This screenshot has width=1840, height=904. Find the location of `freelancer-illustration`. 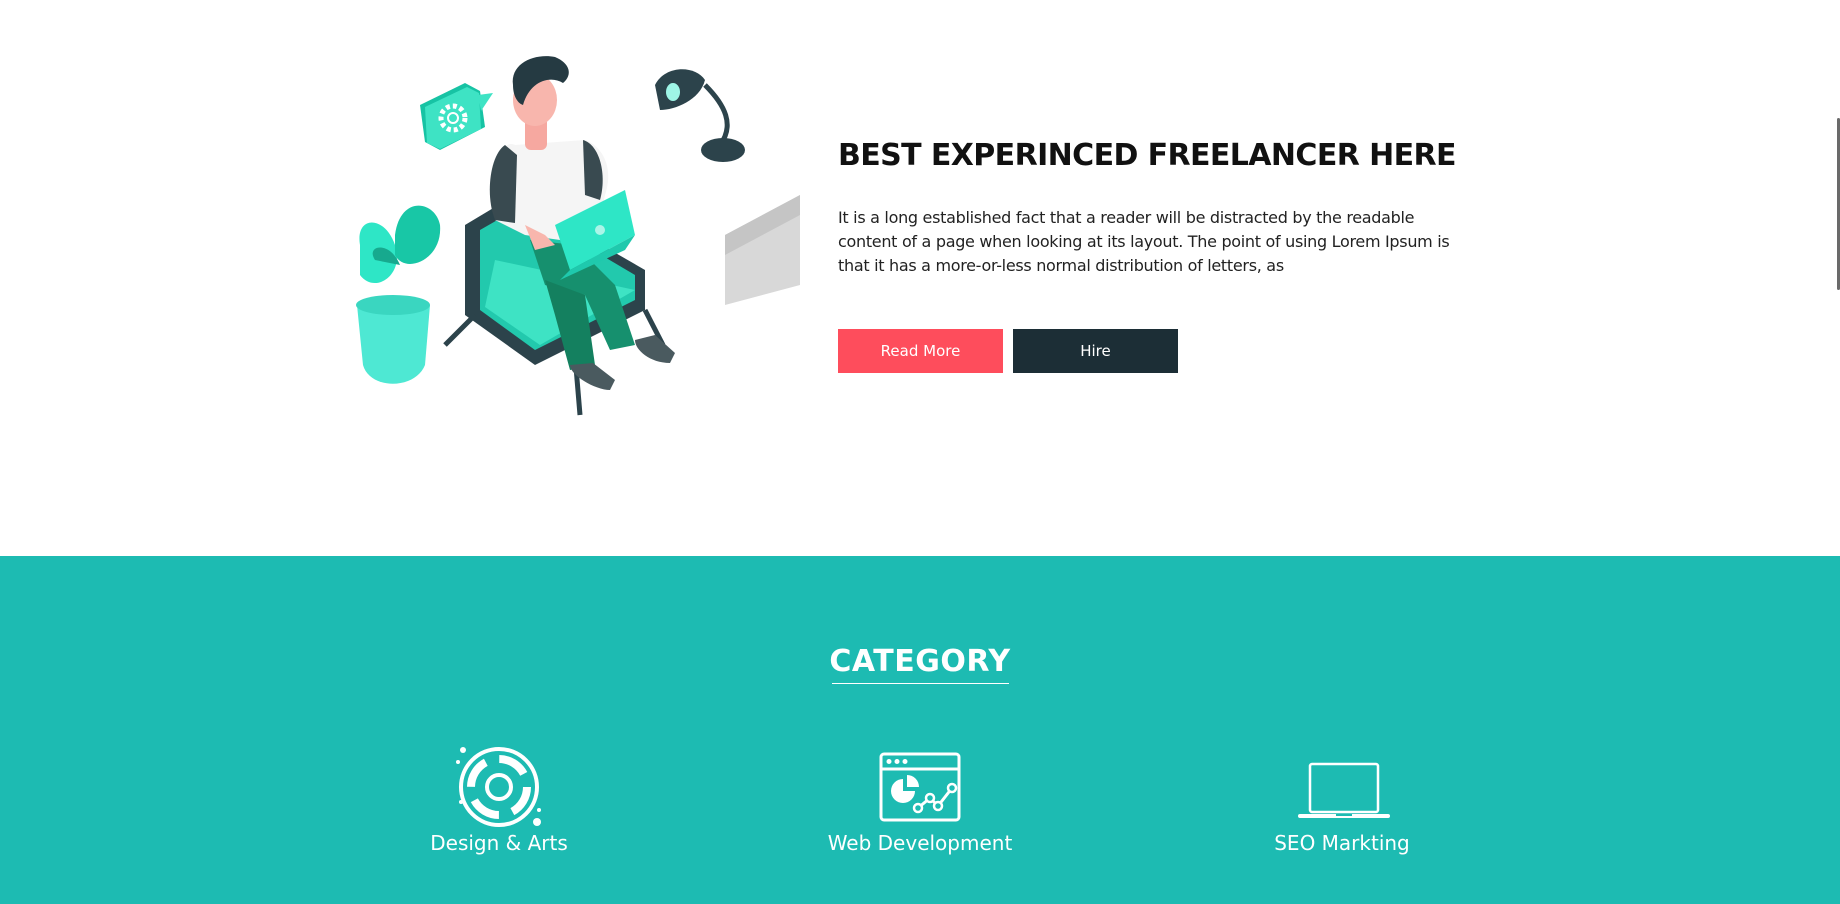

freelancer-illustration is located at coordinates (578, 236).